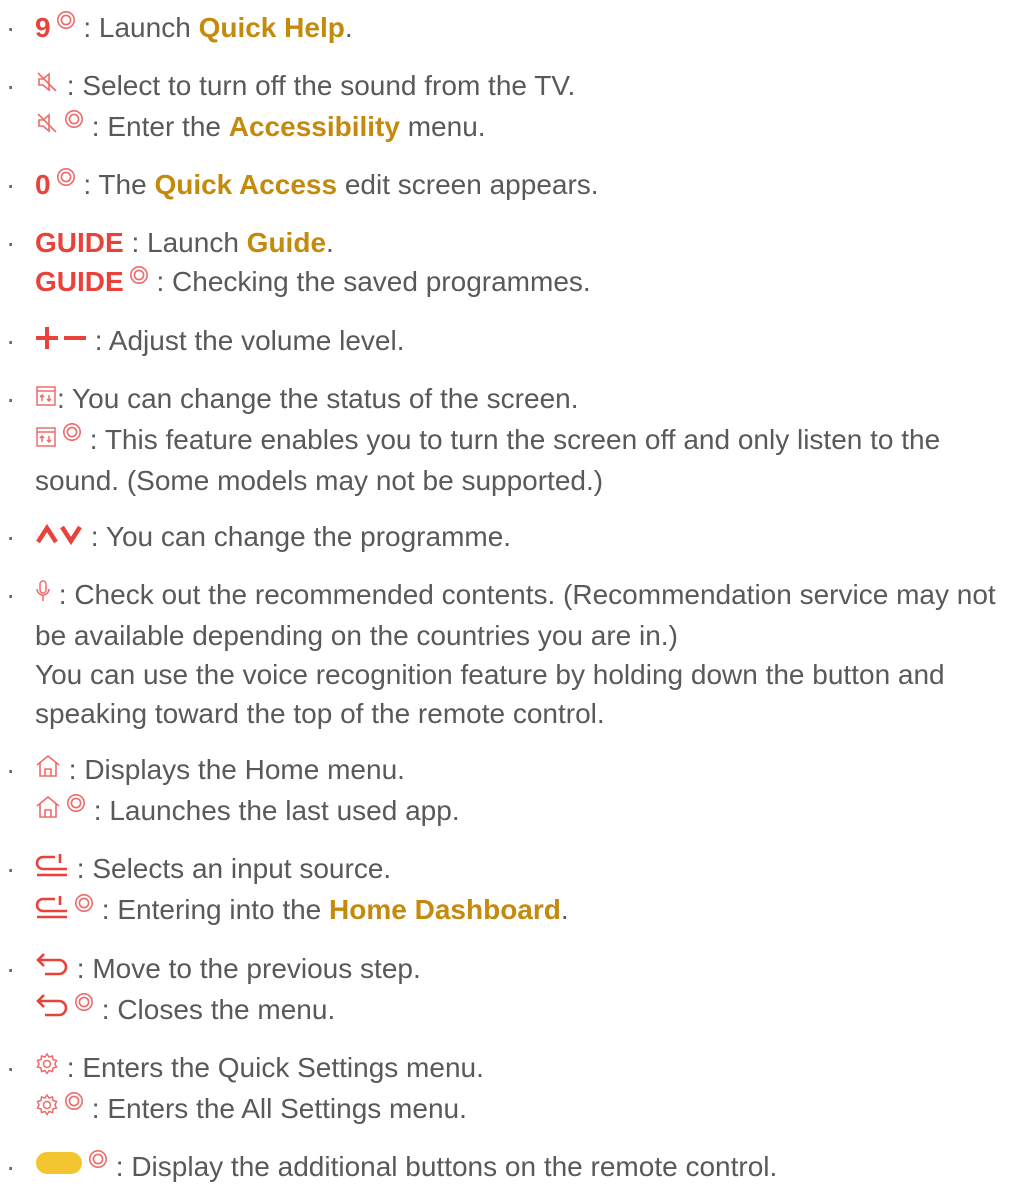  Describe the element at coordinates (314, 126) in the screenshot. I see `link-accessibility: Accessibility` at that location.